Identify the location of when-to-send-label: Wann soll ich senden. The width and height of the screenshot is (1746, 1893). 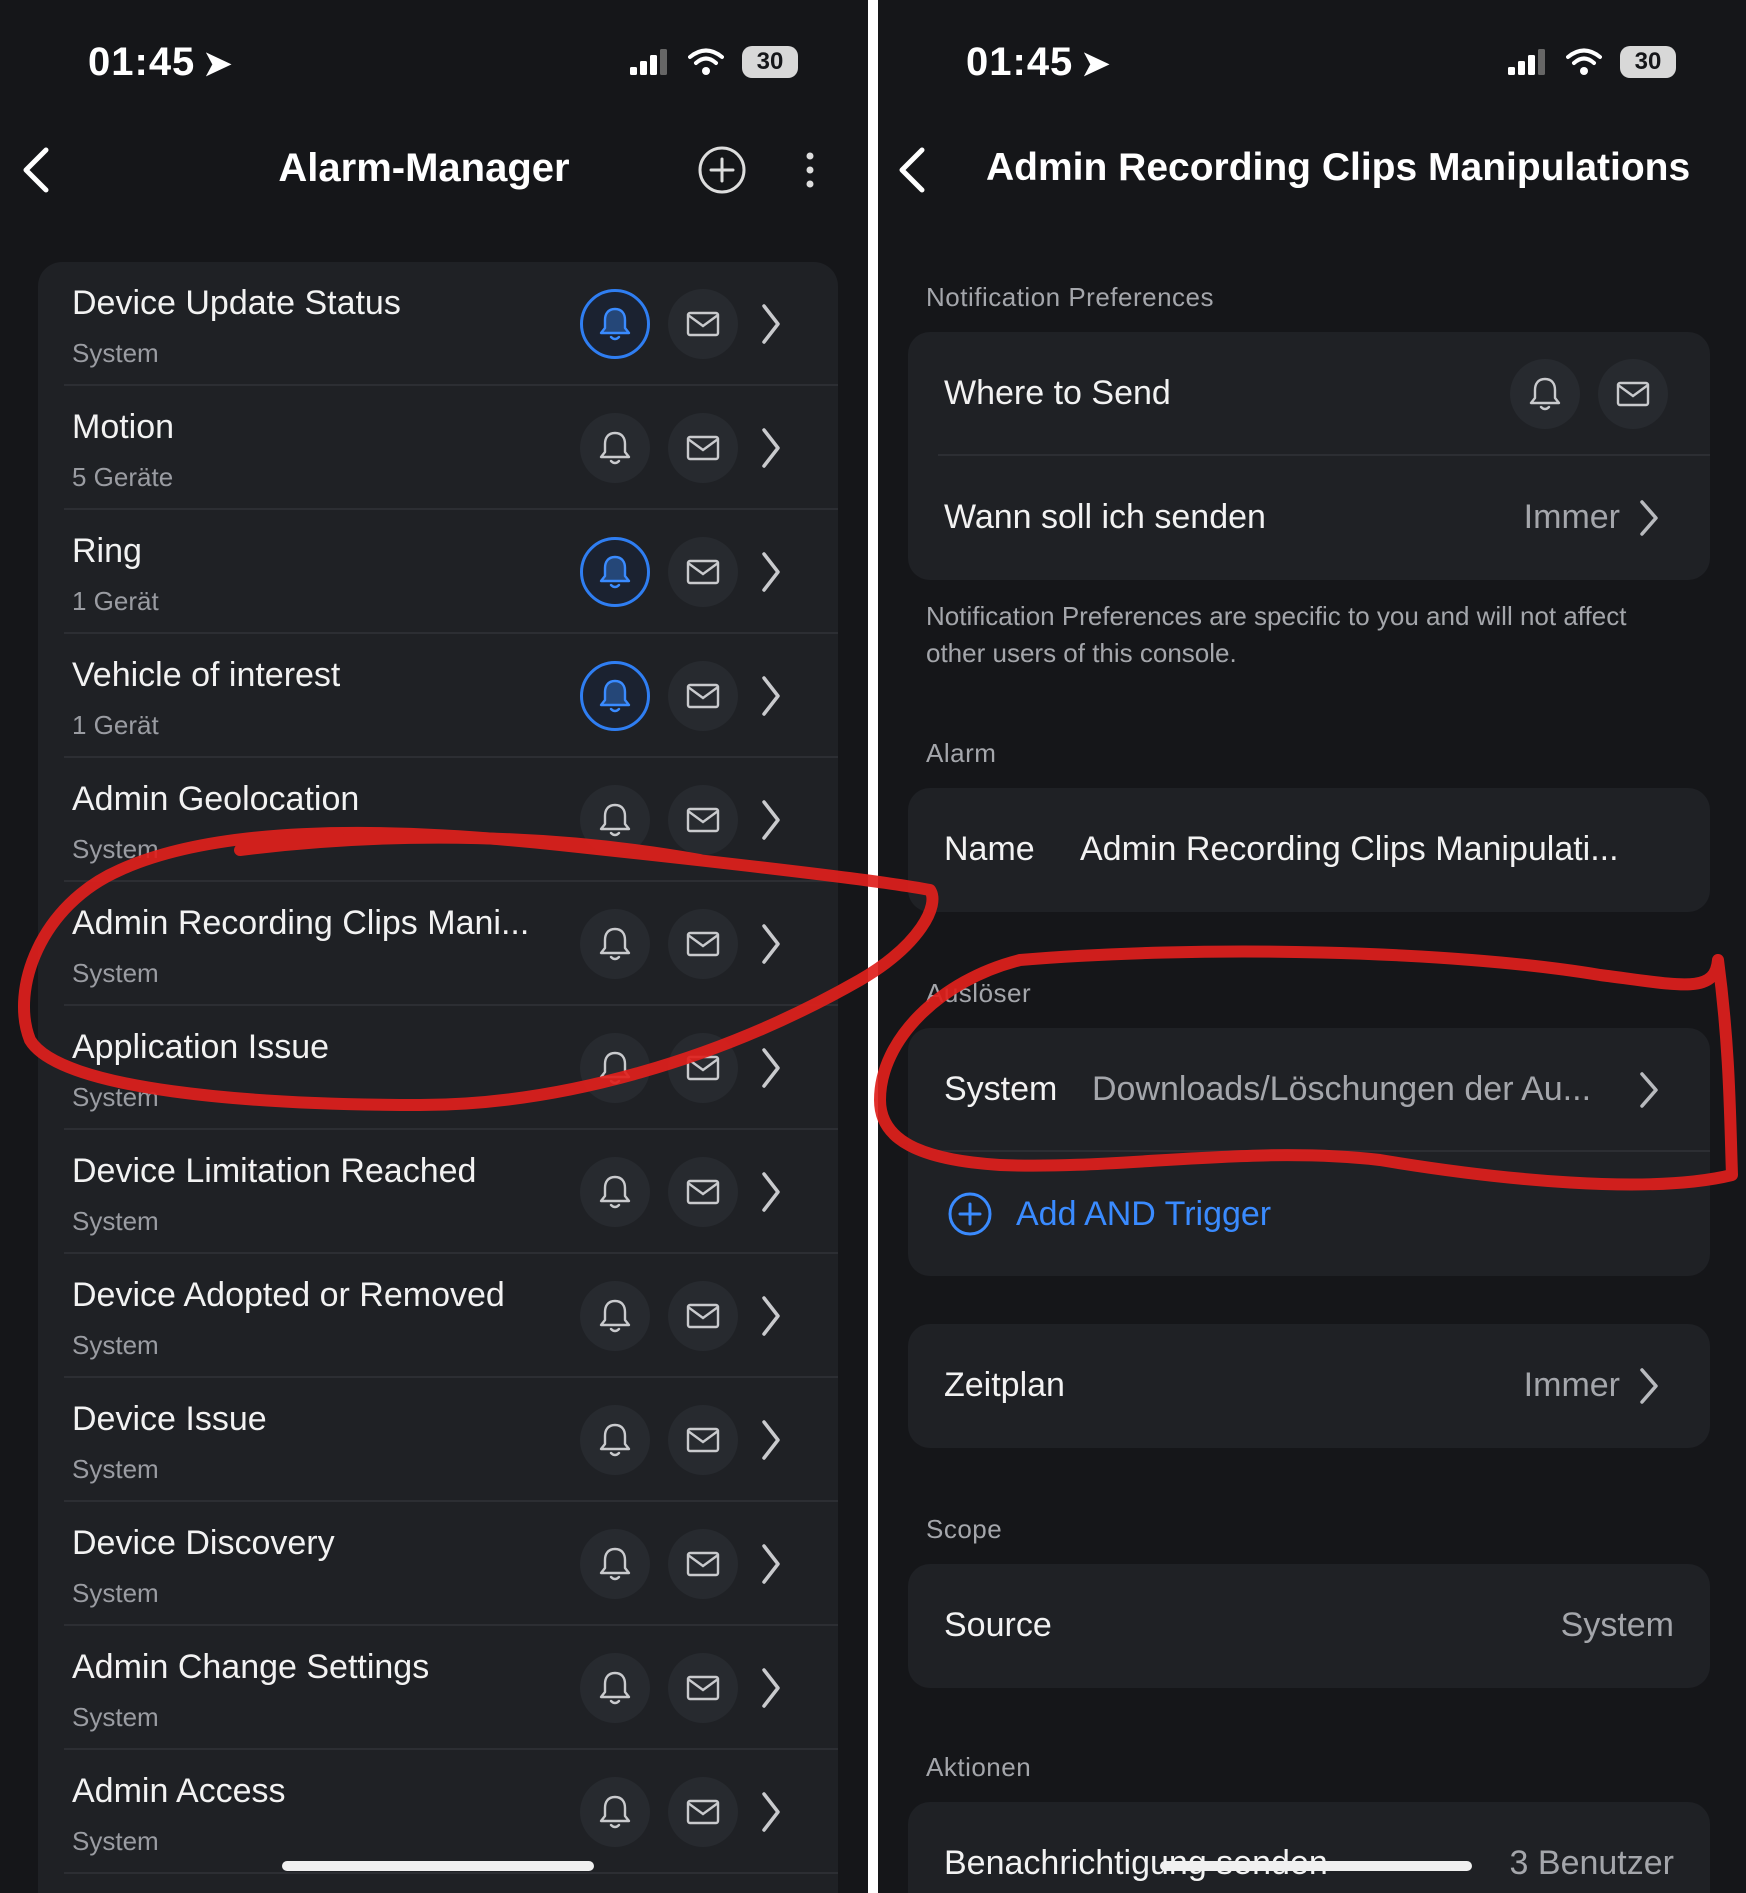
(1105, 517).